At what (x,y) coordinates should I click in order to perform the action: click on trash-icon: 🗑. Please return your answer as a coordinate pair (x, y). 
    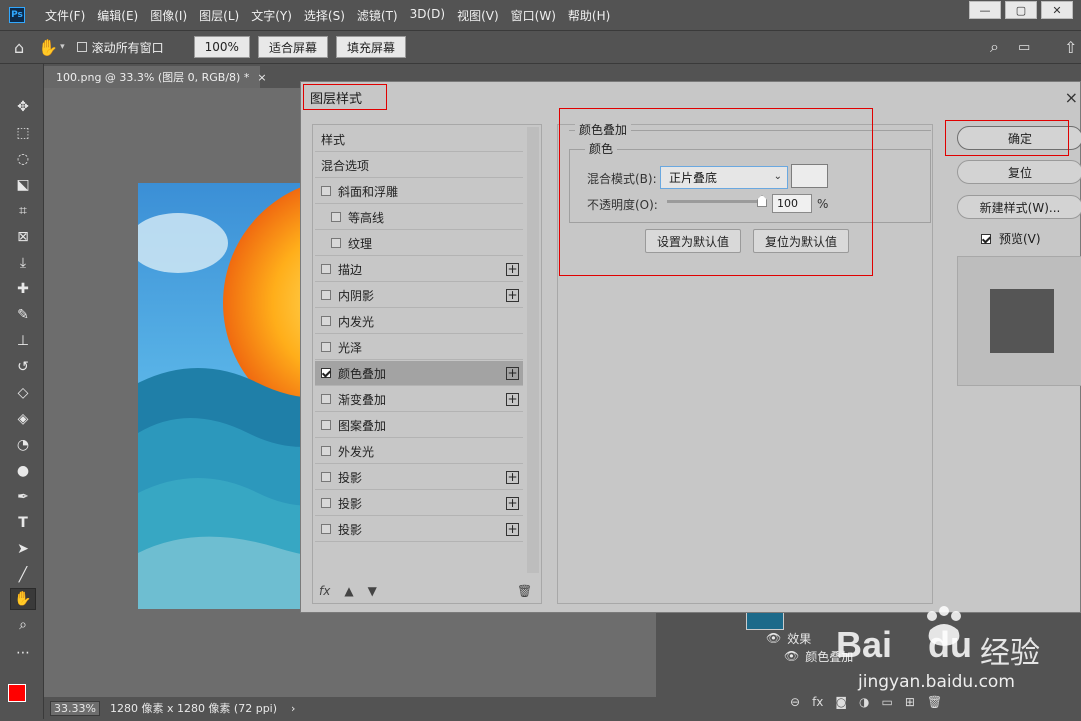
    Looking at the image, I should click on (524, 591).